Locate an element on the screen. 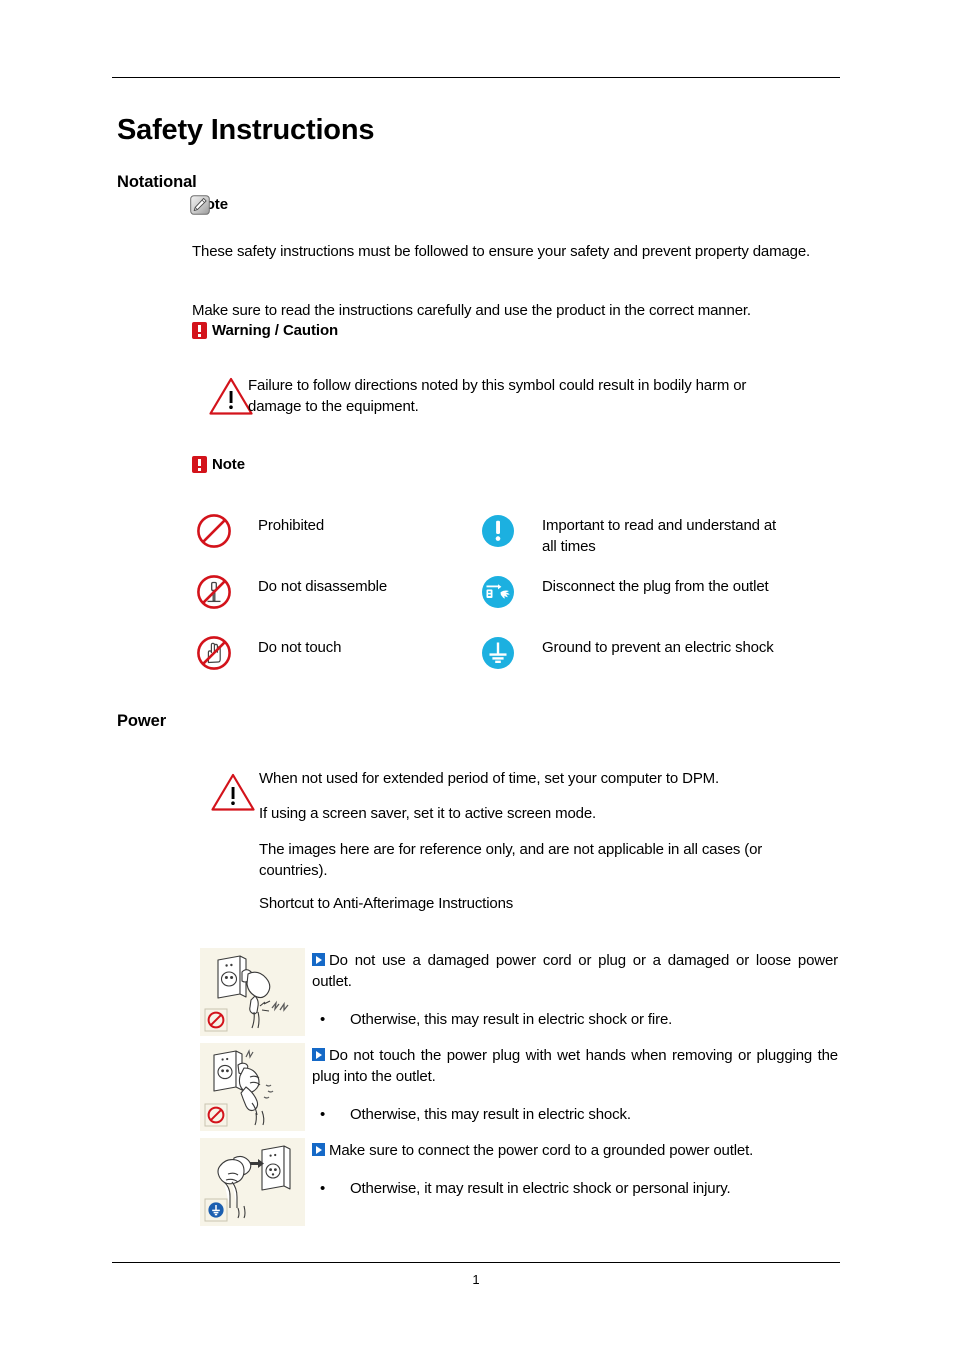 This screenshot has height=1350, width=954. ground-icon is located at coordinates (498, 653).